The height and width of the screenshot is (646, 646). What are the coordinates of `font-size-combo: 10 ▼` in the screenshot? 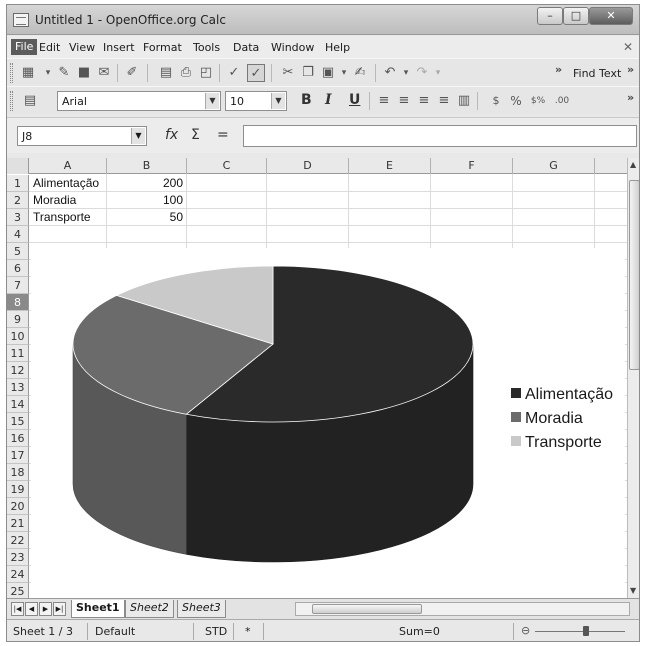 It's located at (256, 101).